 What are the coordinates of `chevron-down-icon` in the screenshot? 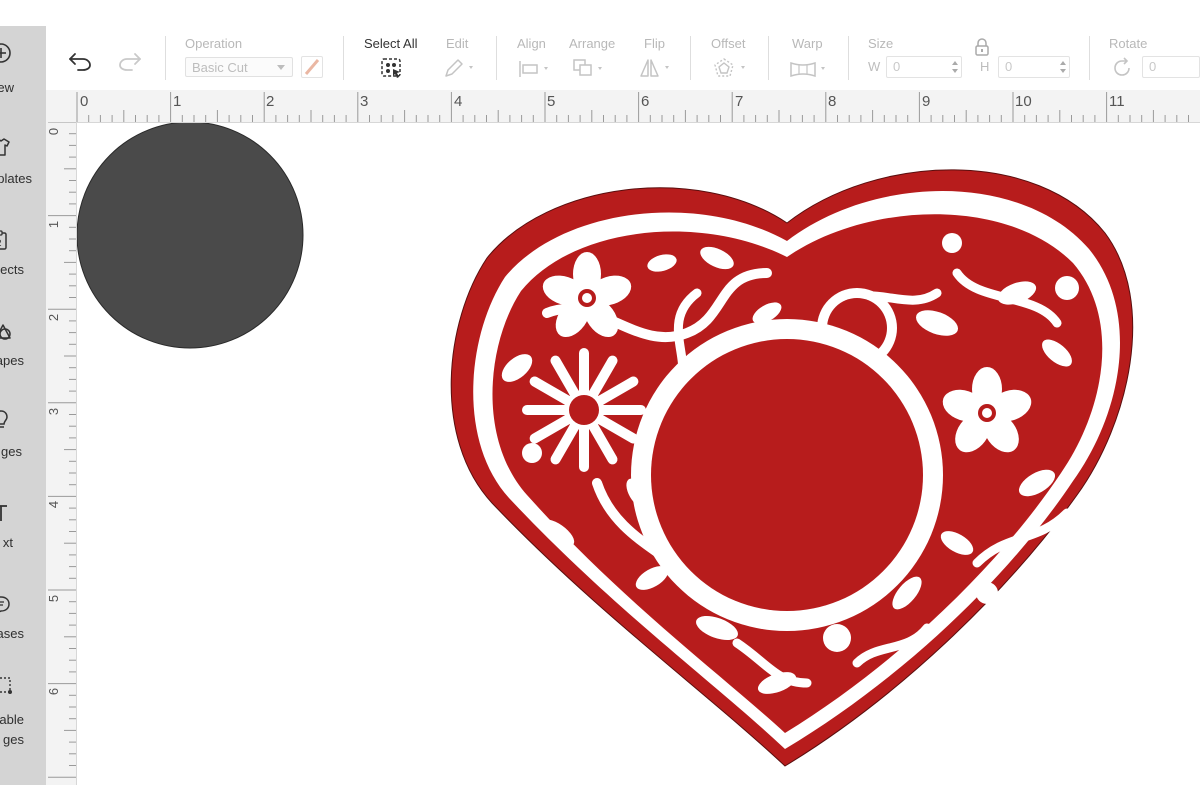 It's located at (281, 67).